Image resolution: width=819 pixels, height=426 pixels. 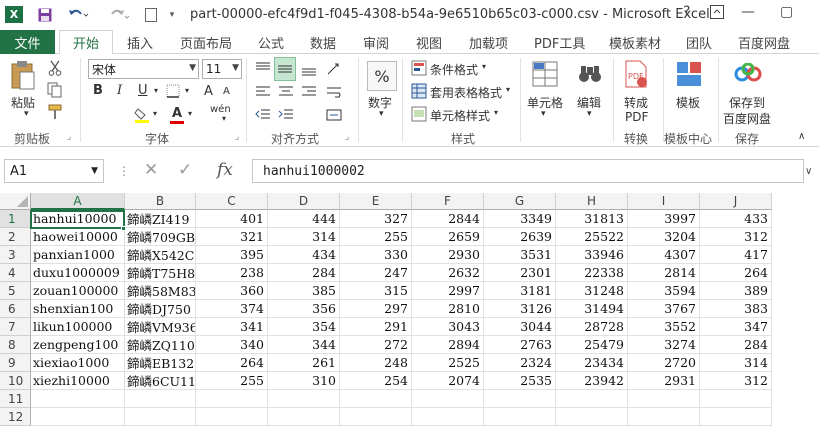 I want to click on column-header-a: A, so click(x=78, y=201).